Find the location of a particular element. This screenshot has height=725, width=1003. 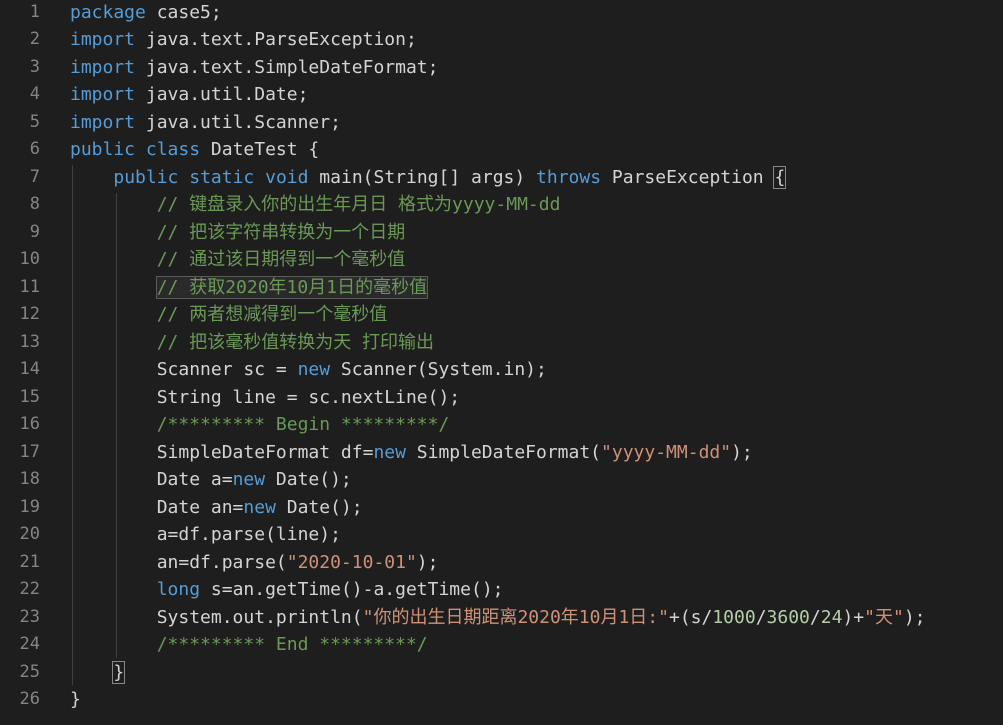

line-number: 5 is located at coordinates (34, 121).